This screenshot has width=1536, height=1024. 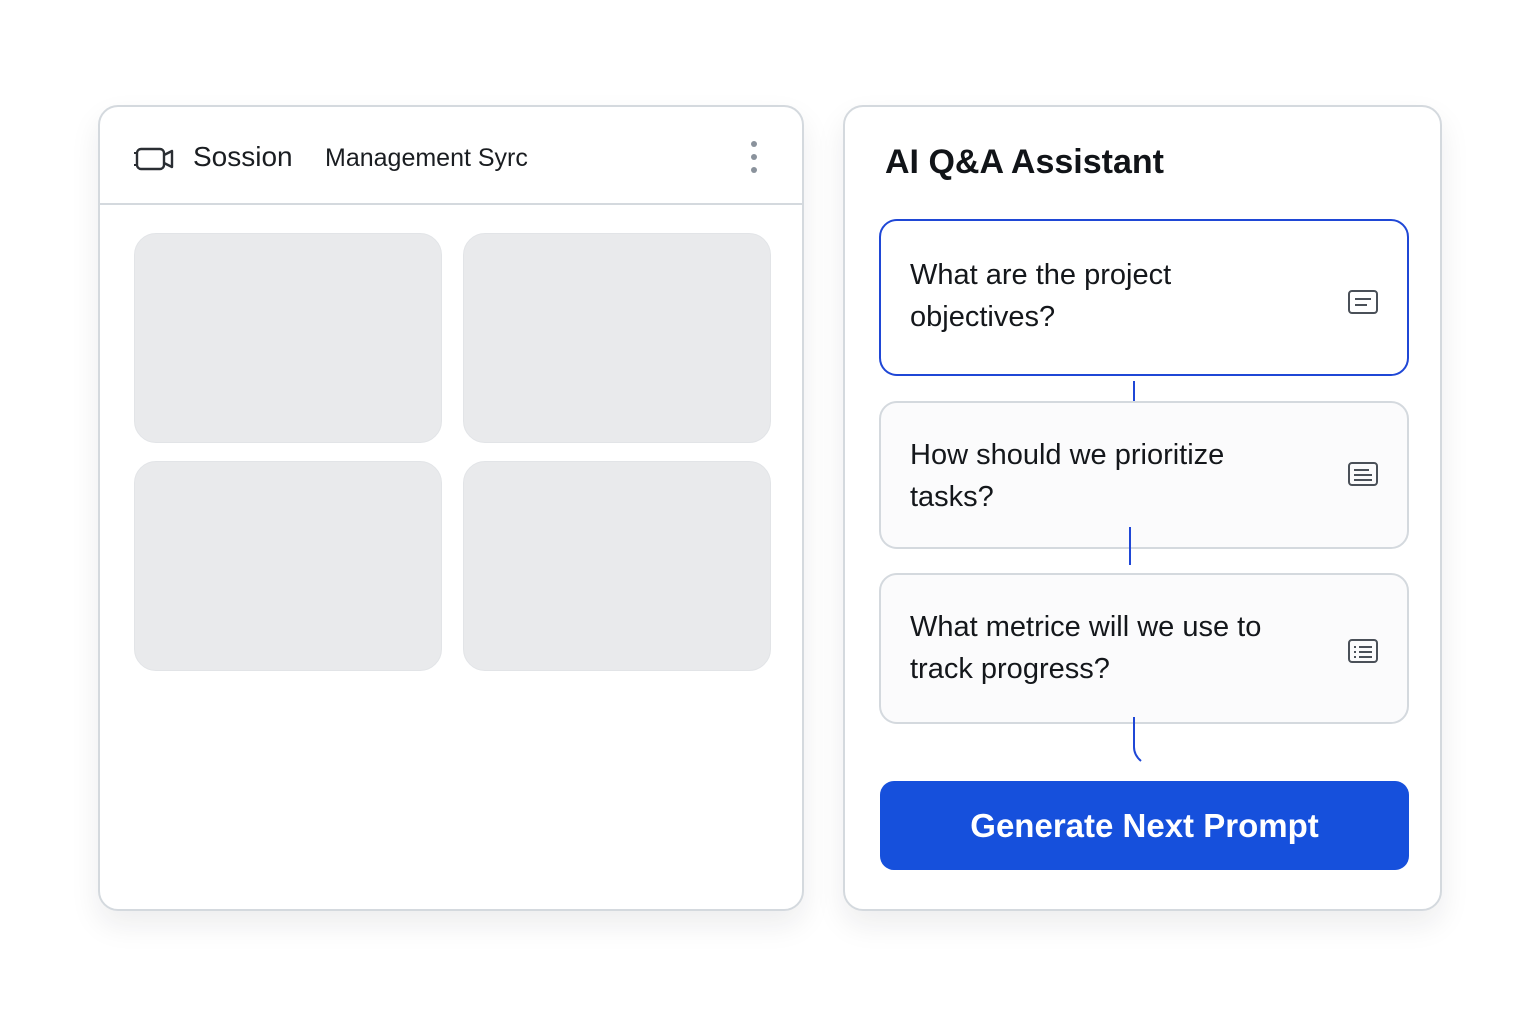 What do you see at coordinates (154, 159) in the screenshot?
I see `video-camera-icon` at bounding box center [154, 159].